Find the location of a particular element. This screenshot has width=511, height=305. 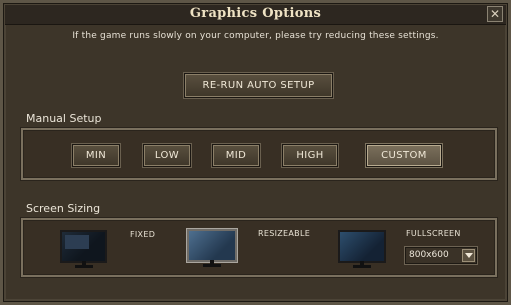

preset-mid-button: MID is located at coordinates (236, 155).